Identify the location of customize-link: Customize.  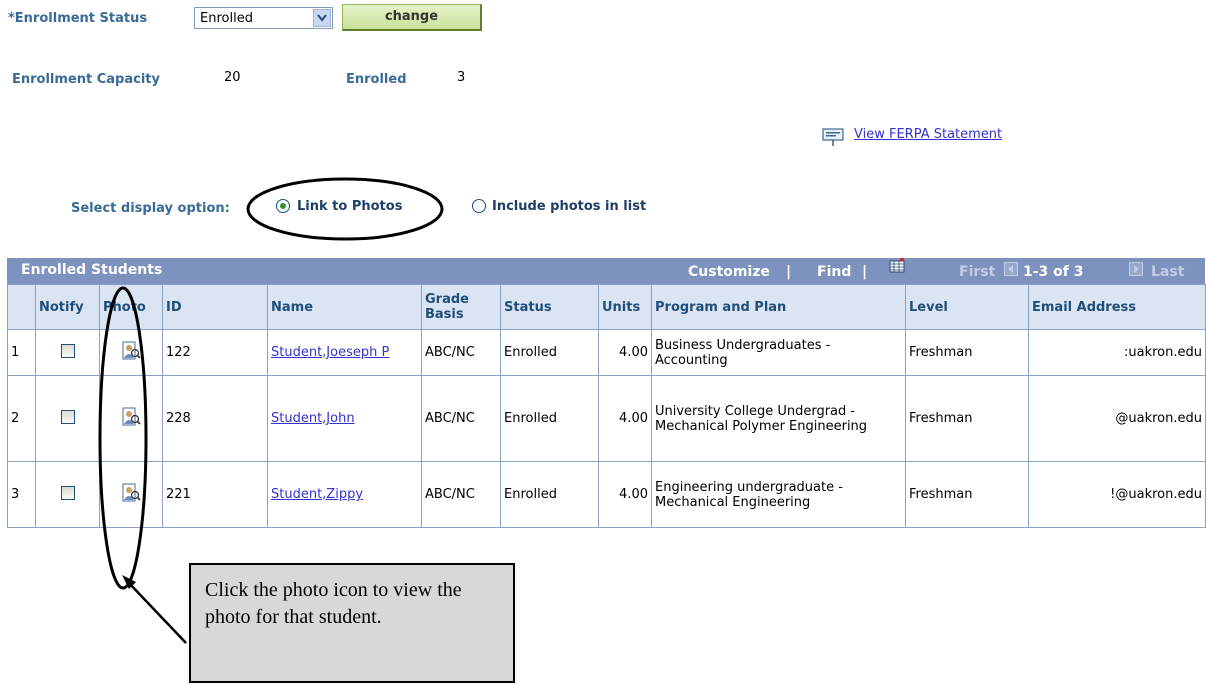
(729, 272).